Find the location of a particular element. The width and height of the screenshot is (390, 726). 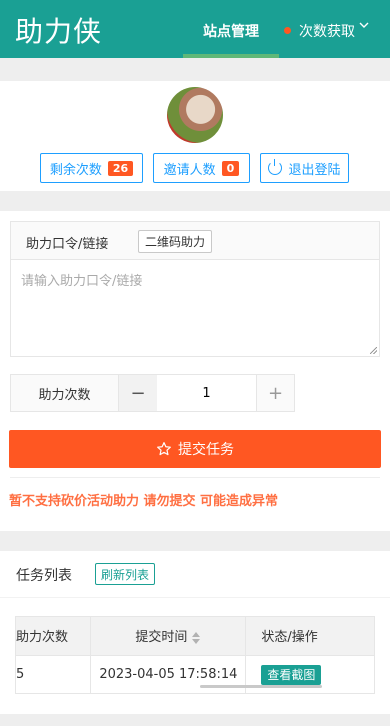

warning-text: 暂不支持砍价活动助力 请勿提交 可能造成异常 is located at coordinates (144, 501).